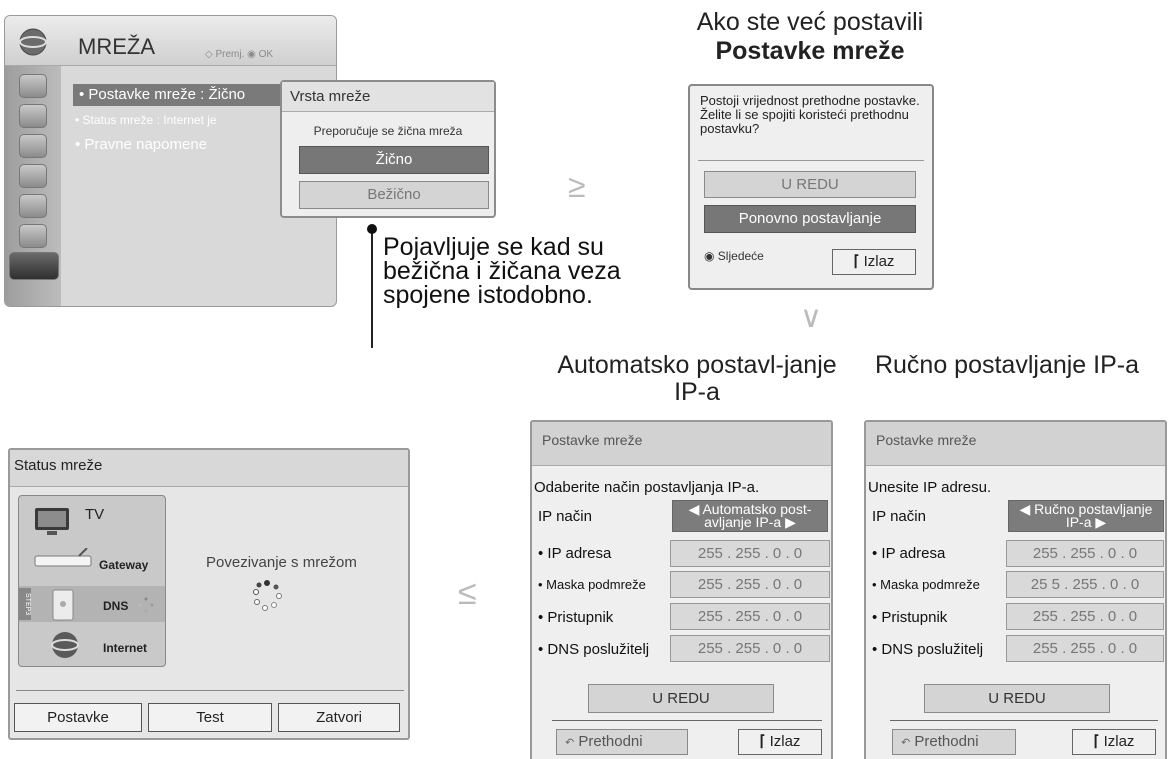 The height and width of the screenshot is (759, 1174). What do you see at coordinates (33, 116) in the screenshot?
I see `screen-icon` at bounding box center [33, 116].